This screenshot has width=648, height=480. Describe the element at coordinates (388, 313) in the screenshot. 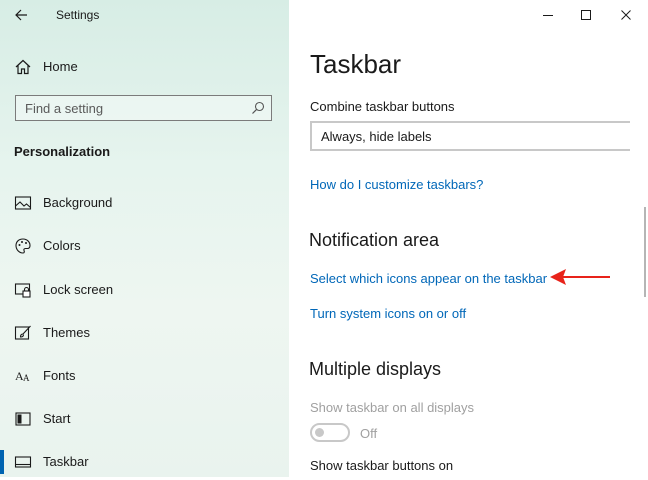

I see `system-icons-link: Turn system icons on or off` at that location.